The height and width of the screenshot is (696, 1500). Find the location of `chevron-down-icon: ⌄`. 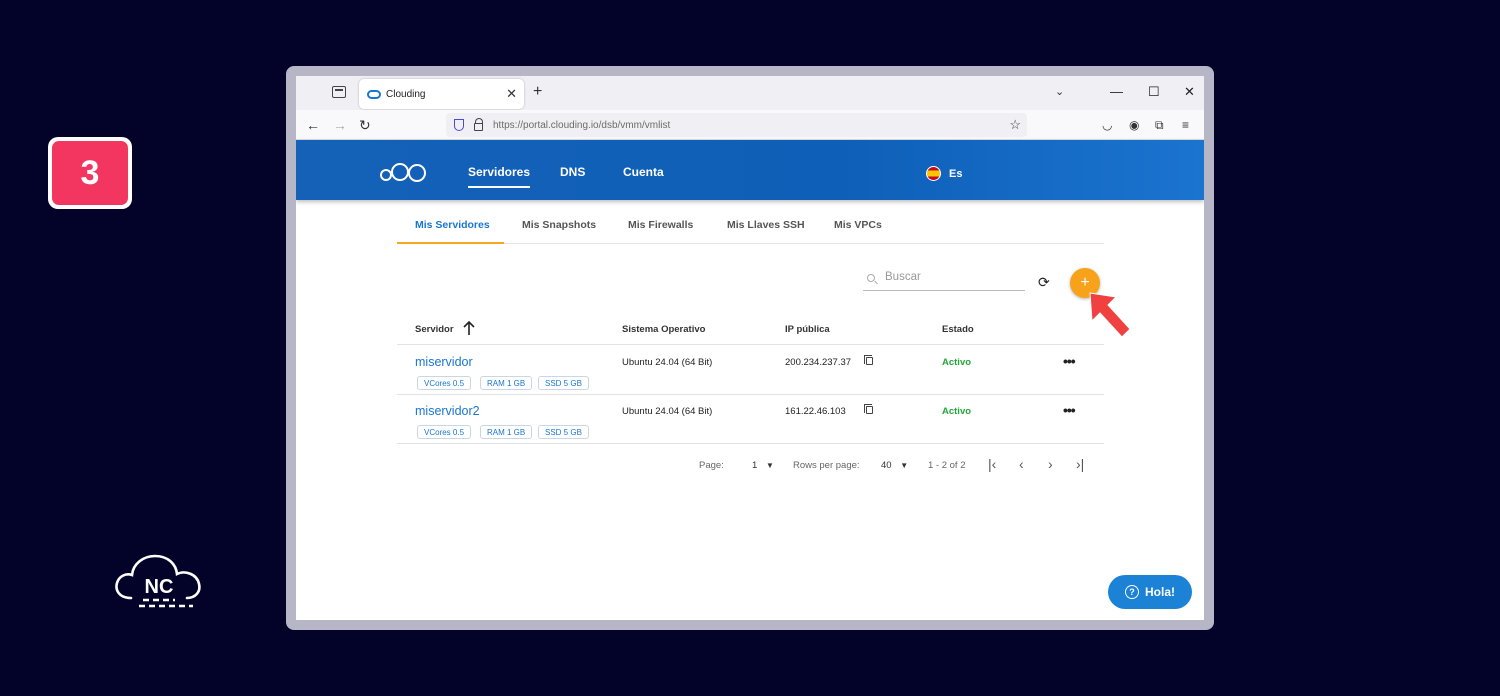

chevron-down-icon: ⌄ is located at coordinates (1059, 91).